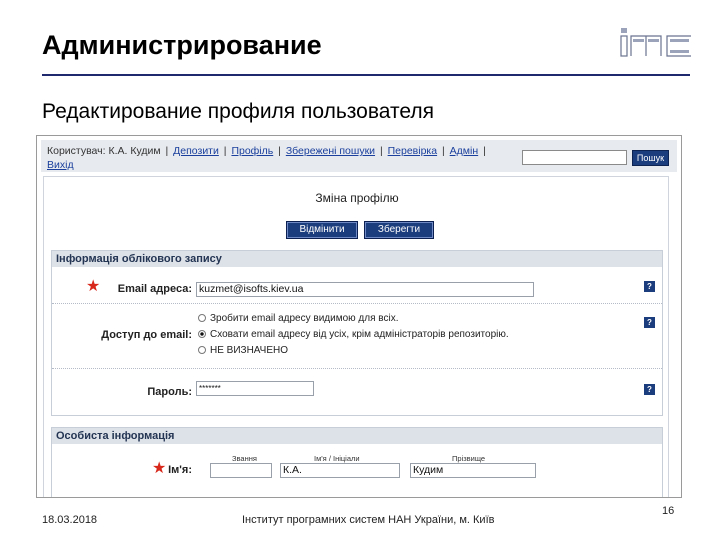 The width and height of the screenshot is (720, 540). I want to click on surname-field: Кудим, so click(473, 470).